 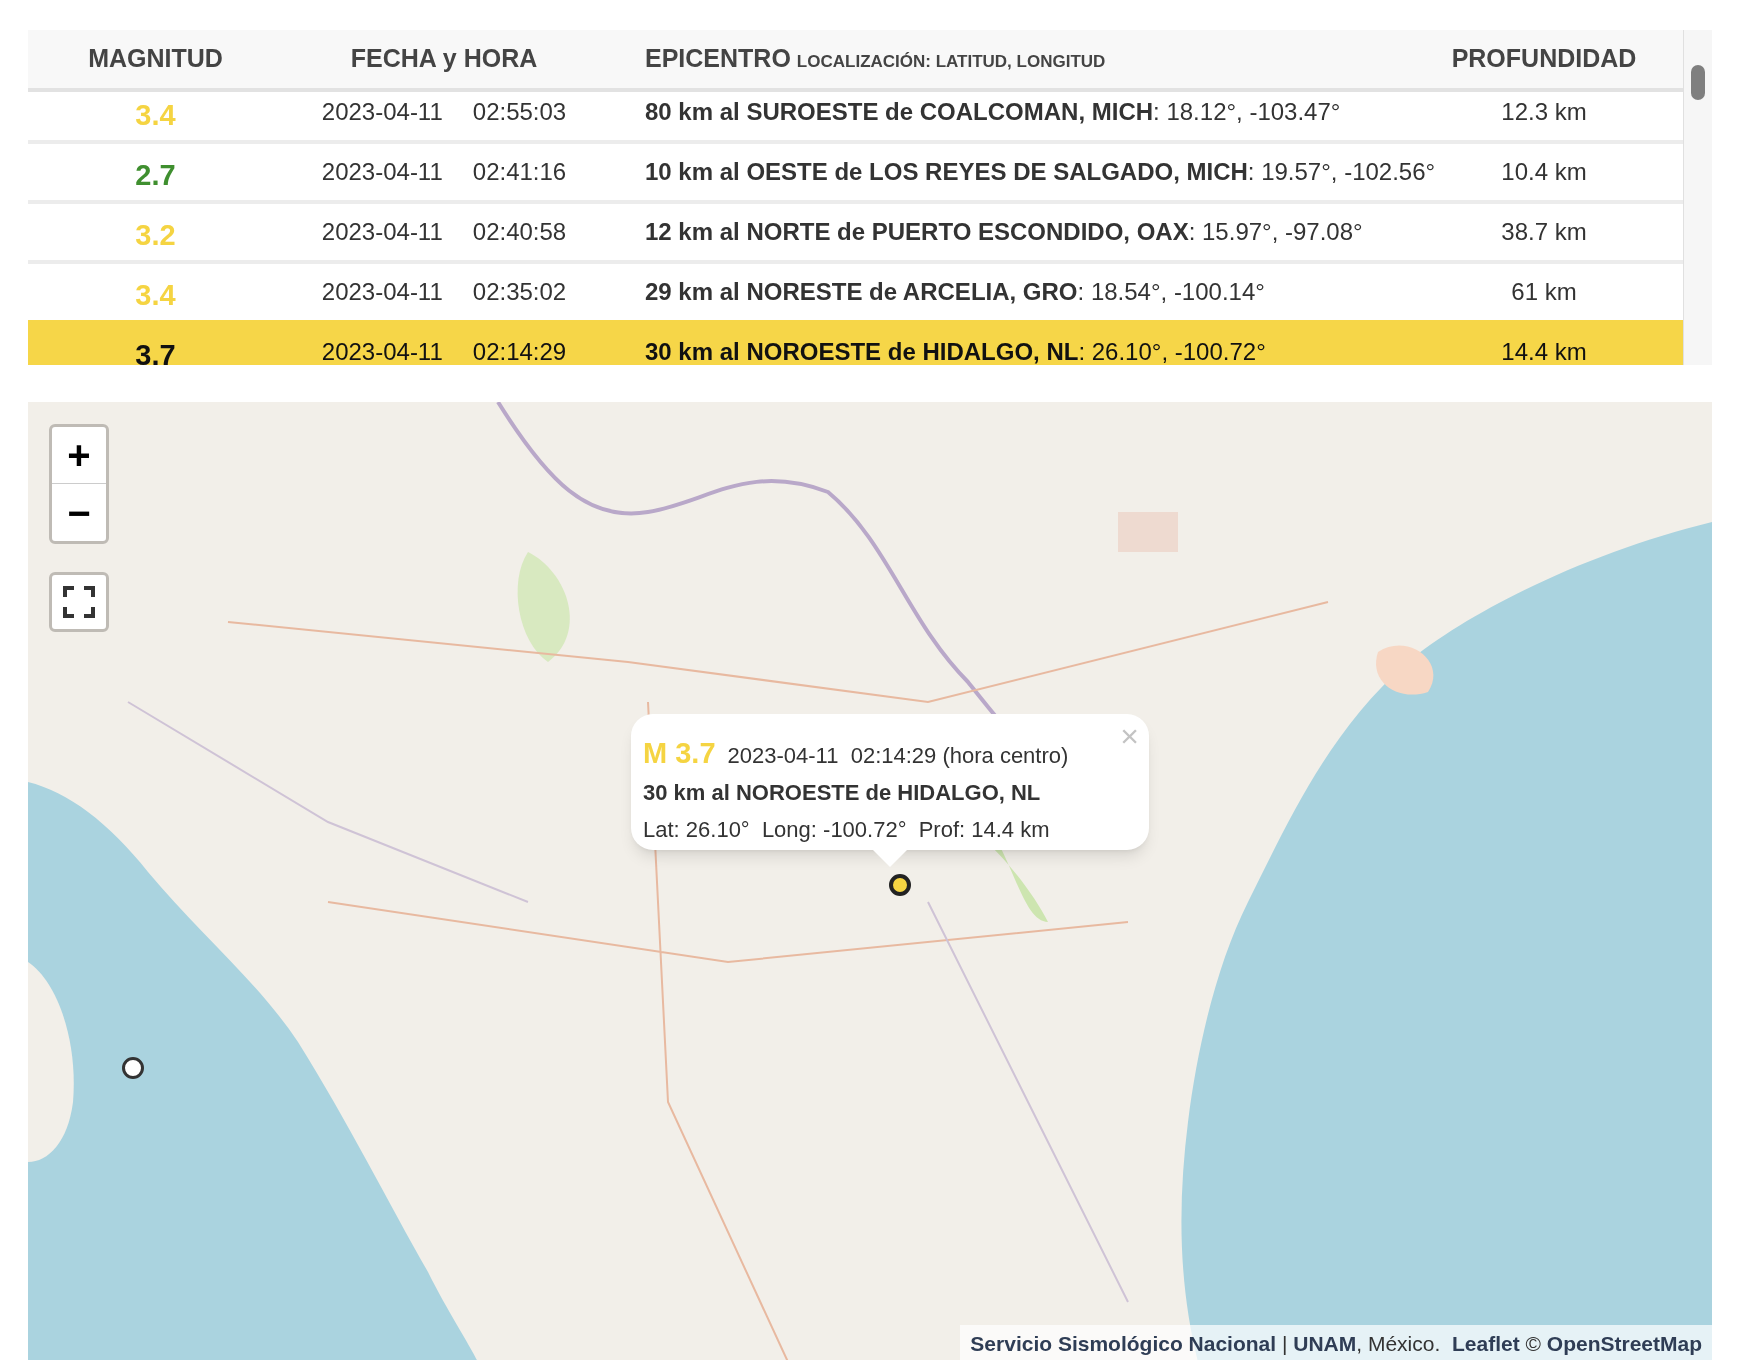 I want to click on column-header: EPICENTRO, so click(x=718, y=59).